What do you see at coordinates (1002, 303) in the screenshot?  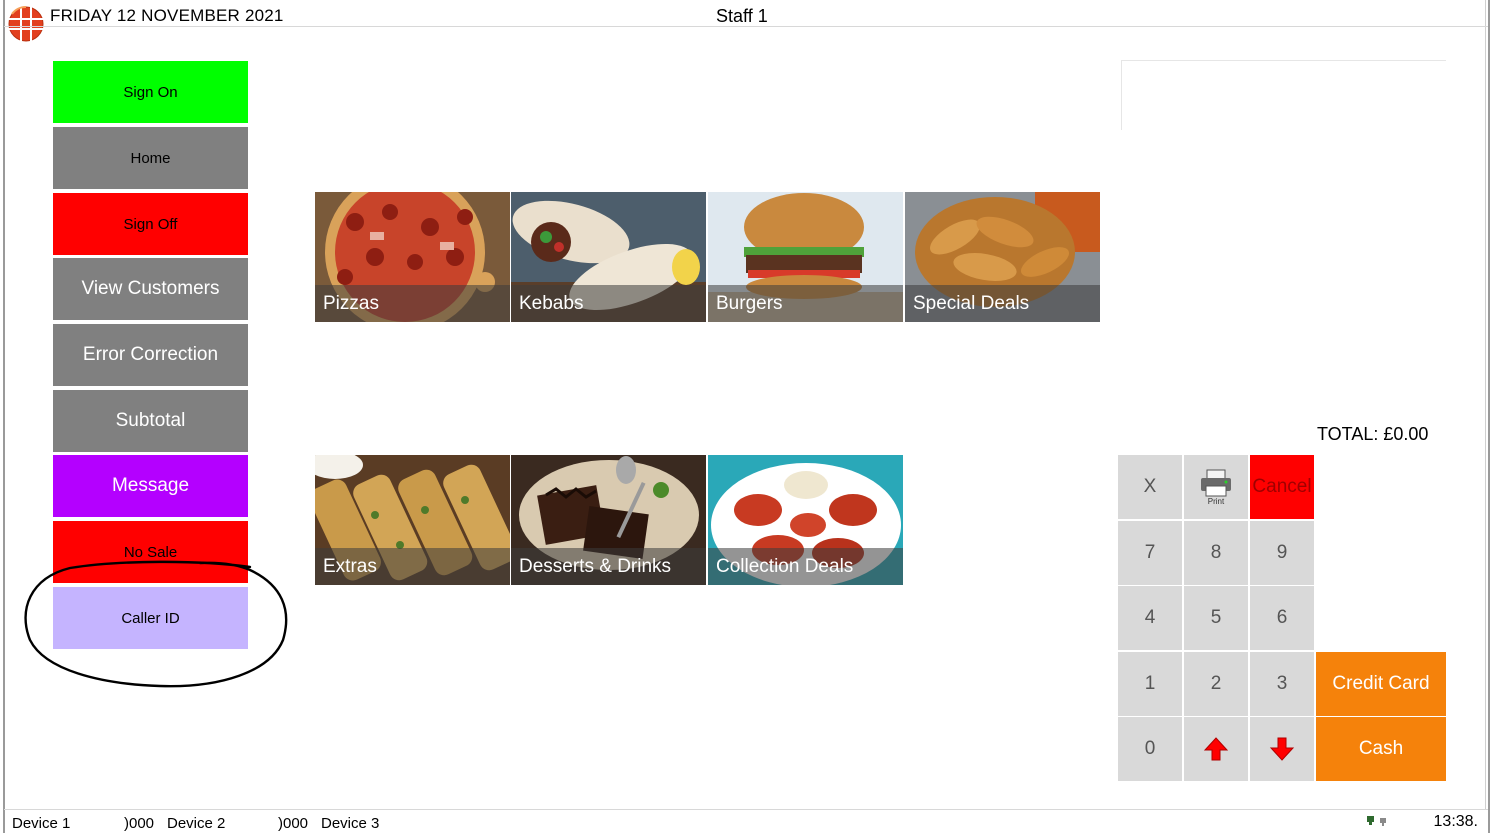 I see `category-label: Special Deals` at bounding box center [1002, 303].